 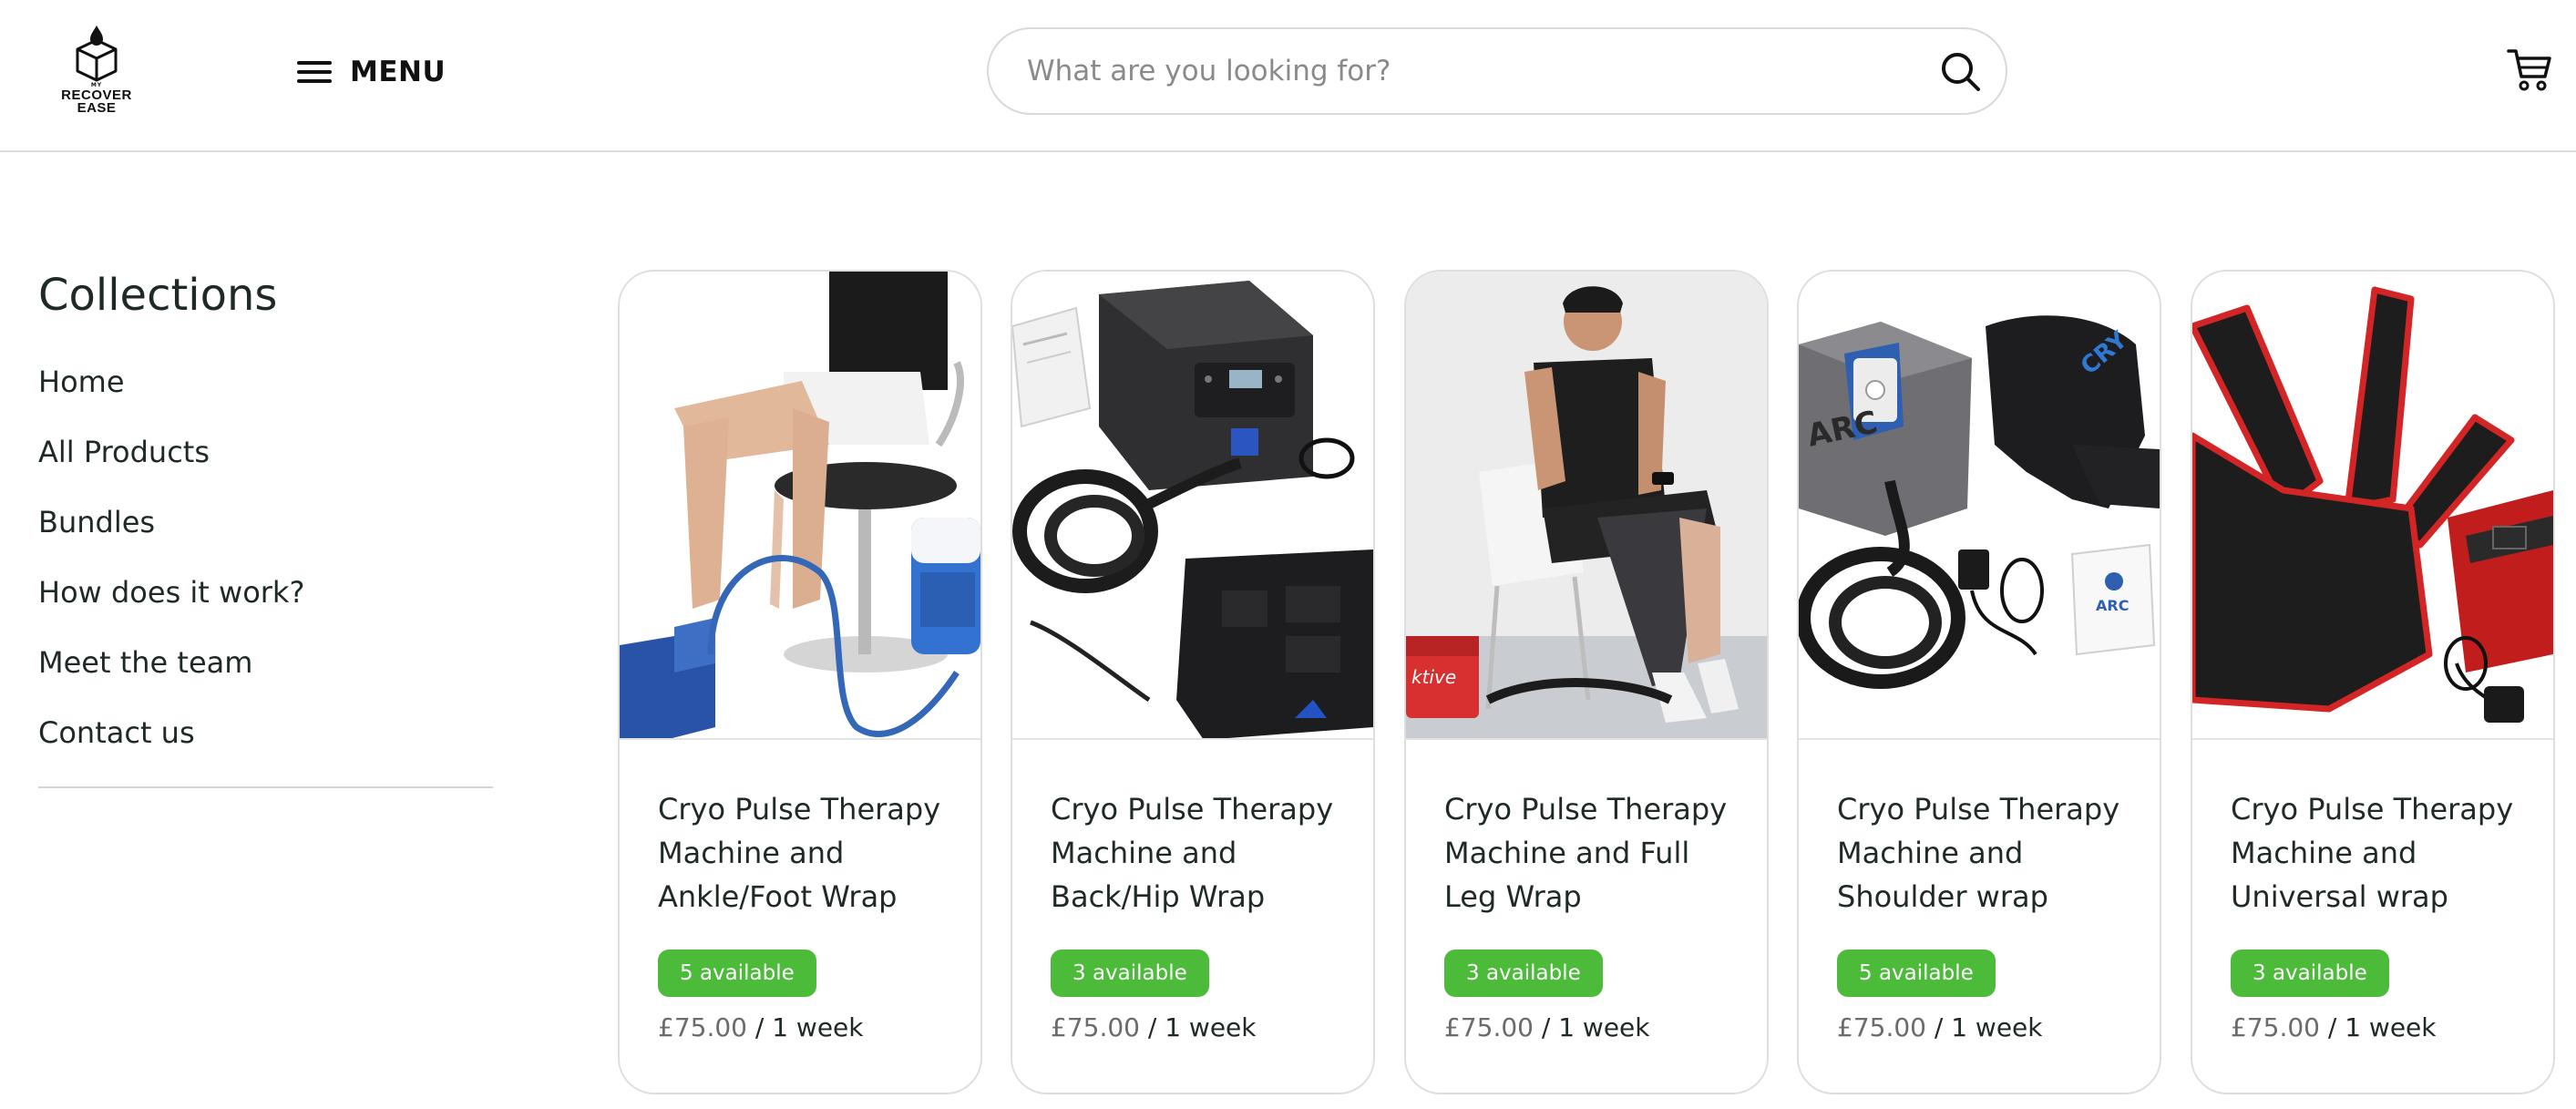 What do you see at coordinates (266, 540) in the screenshot?
I see `sidebar-item-bundles: Bundles` at bounding box center [266, 540].